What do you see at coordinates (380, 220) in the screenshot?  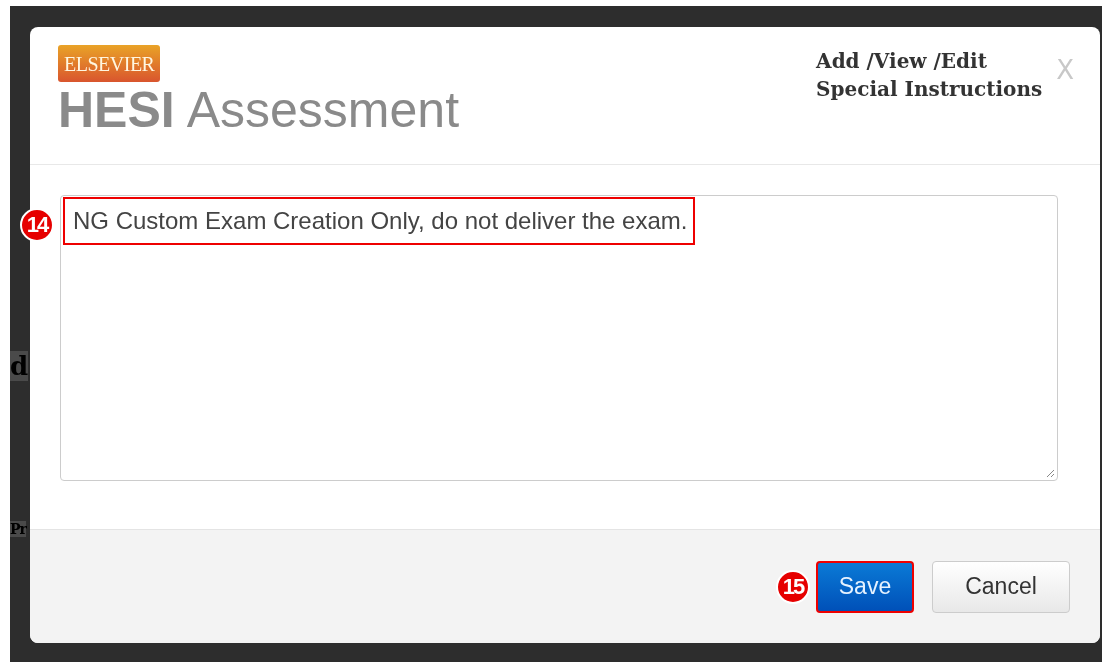 I see `field-value: NG Custom Exam Creation Only, do not deliver the exam.` at bounding box center [380, 220].